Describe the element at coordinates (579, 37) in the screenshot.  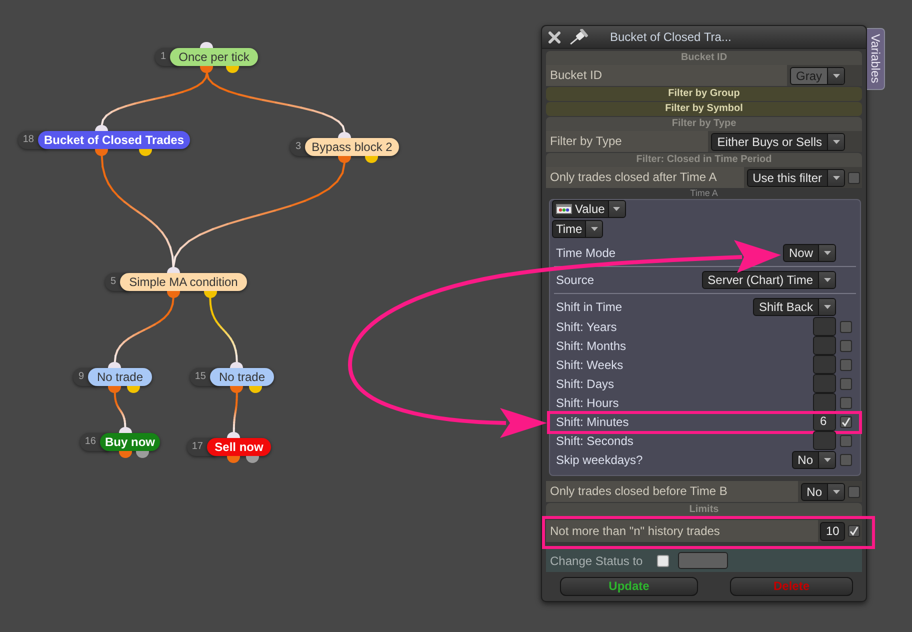
I see `pin-icon` at that location.